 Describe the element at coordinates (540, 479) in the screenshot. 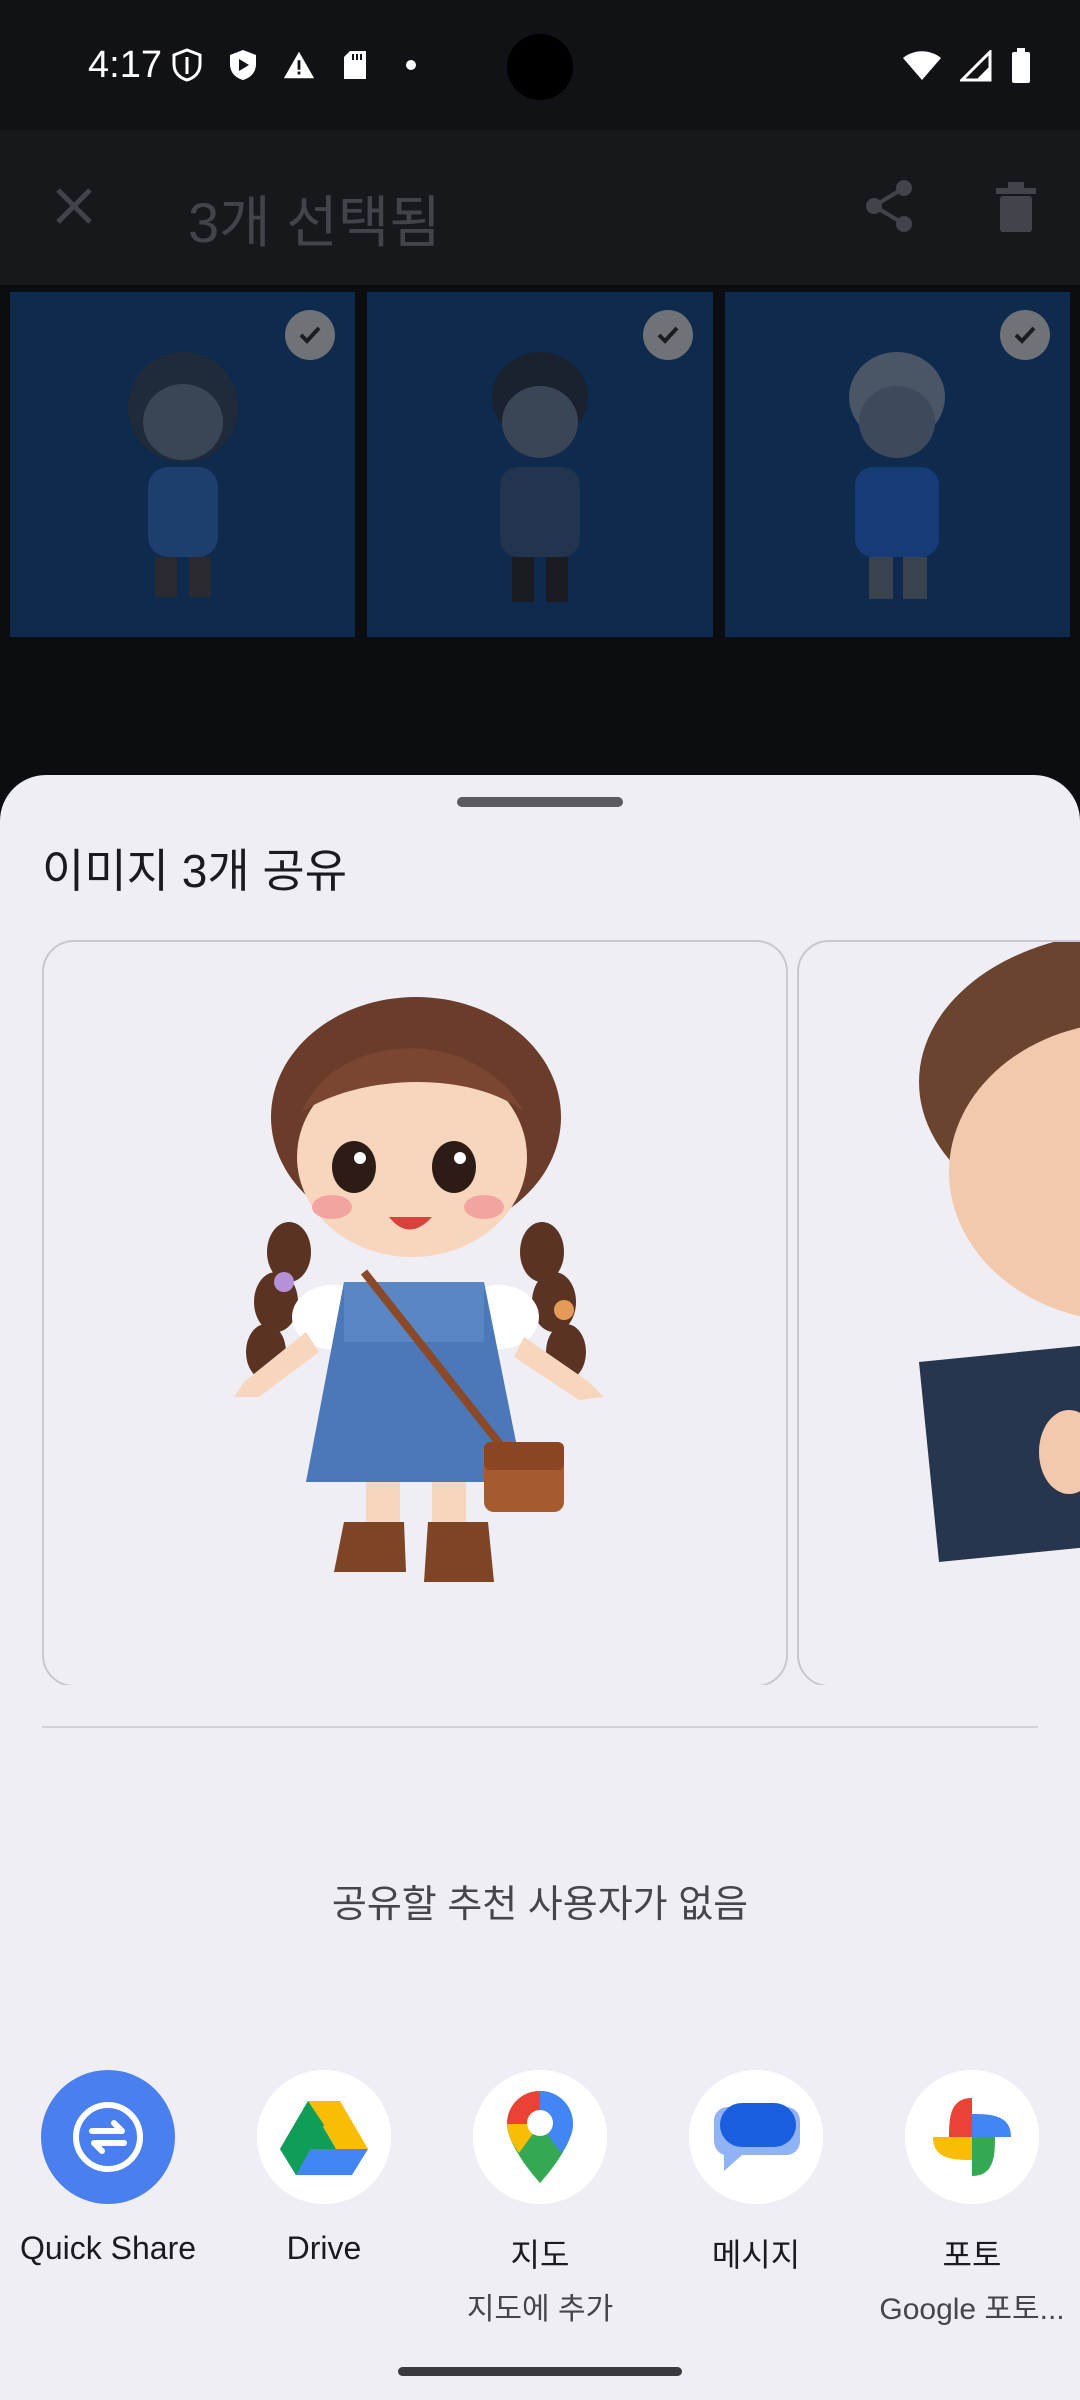

I see `boy-figure-thumbnail` at that location.